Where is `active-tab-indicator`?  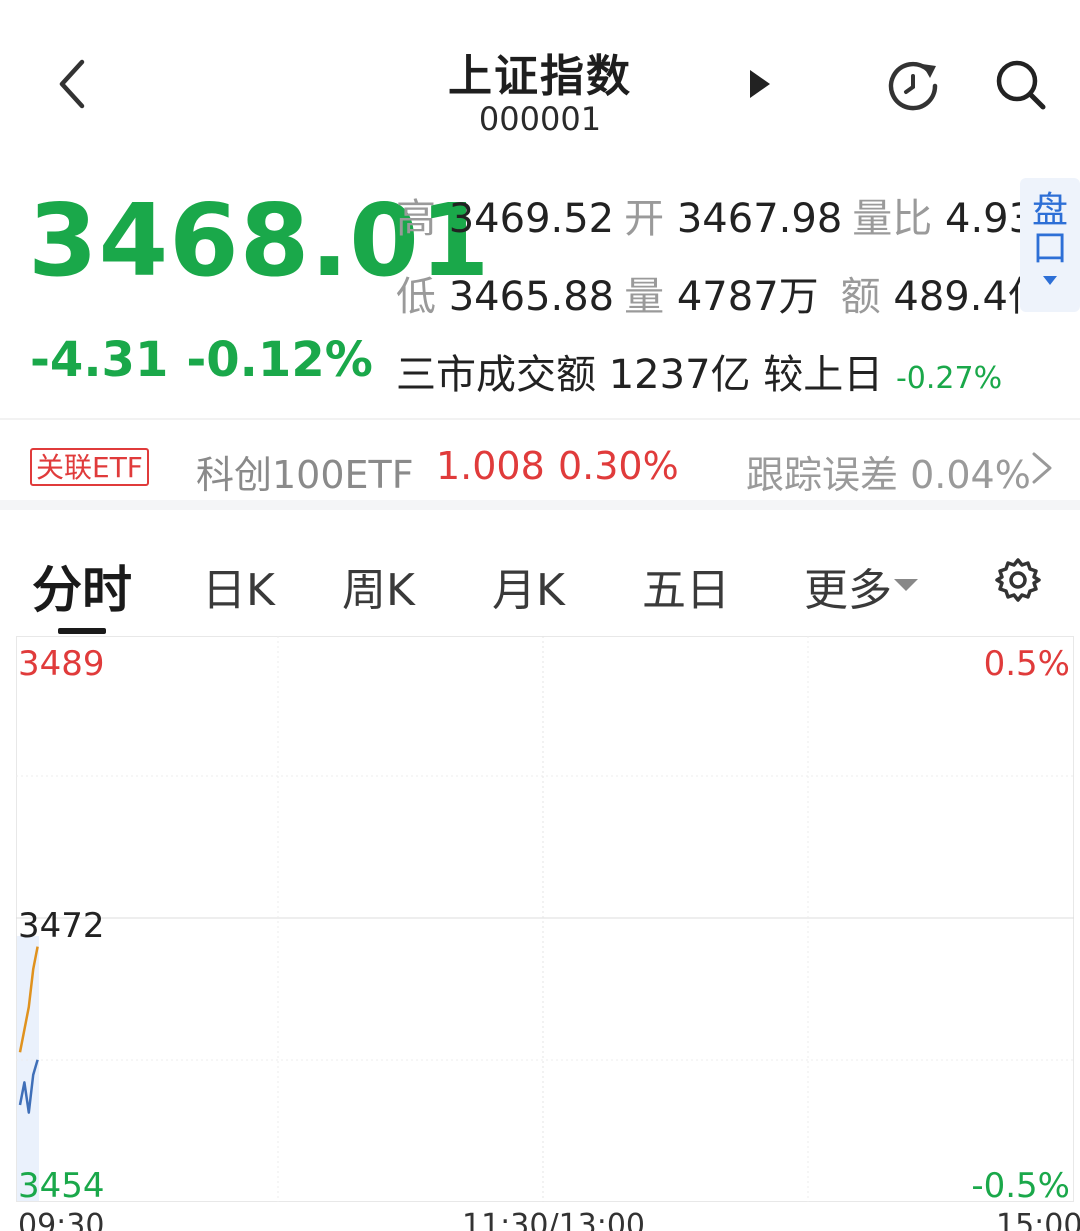 active-tab-indicator is located at coordinates (82, 631).